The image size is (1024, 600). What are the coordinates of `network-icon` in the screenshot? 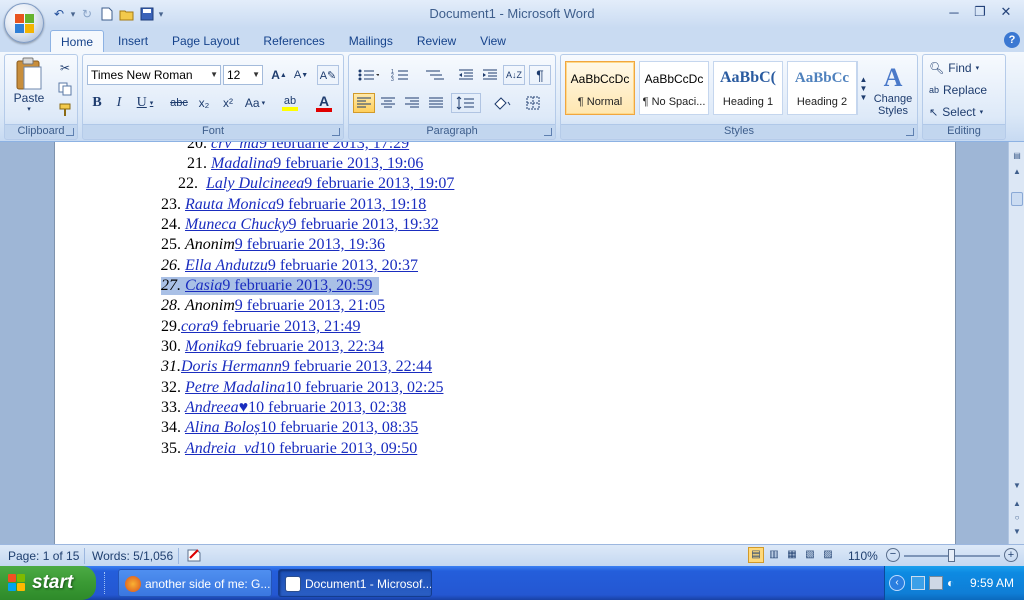 It's located at (918, 583).